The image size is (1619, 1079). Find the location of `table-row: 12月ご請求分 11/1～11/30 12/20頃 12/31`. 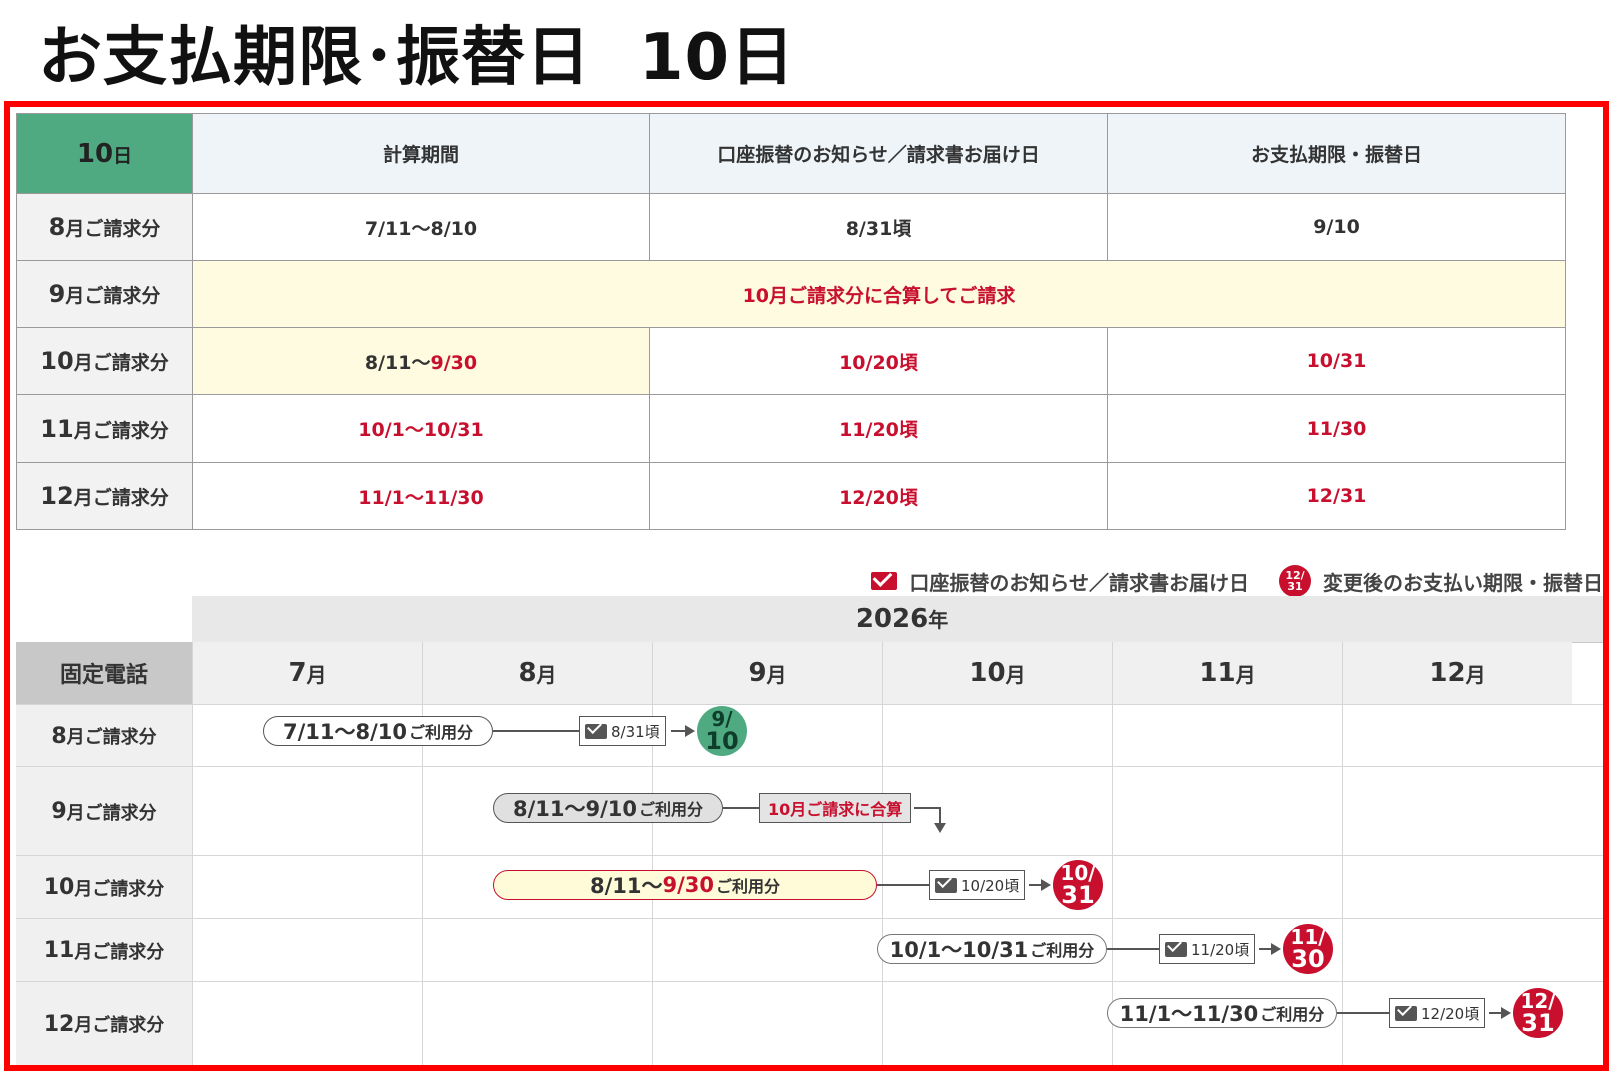

table-row: 12月ご請求分 11/1～11/30 12/20頃 12/31 is located at coordinates (791, 496).